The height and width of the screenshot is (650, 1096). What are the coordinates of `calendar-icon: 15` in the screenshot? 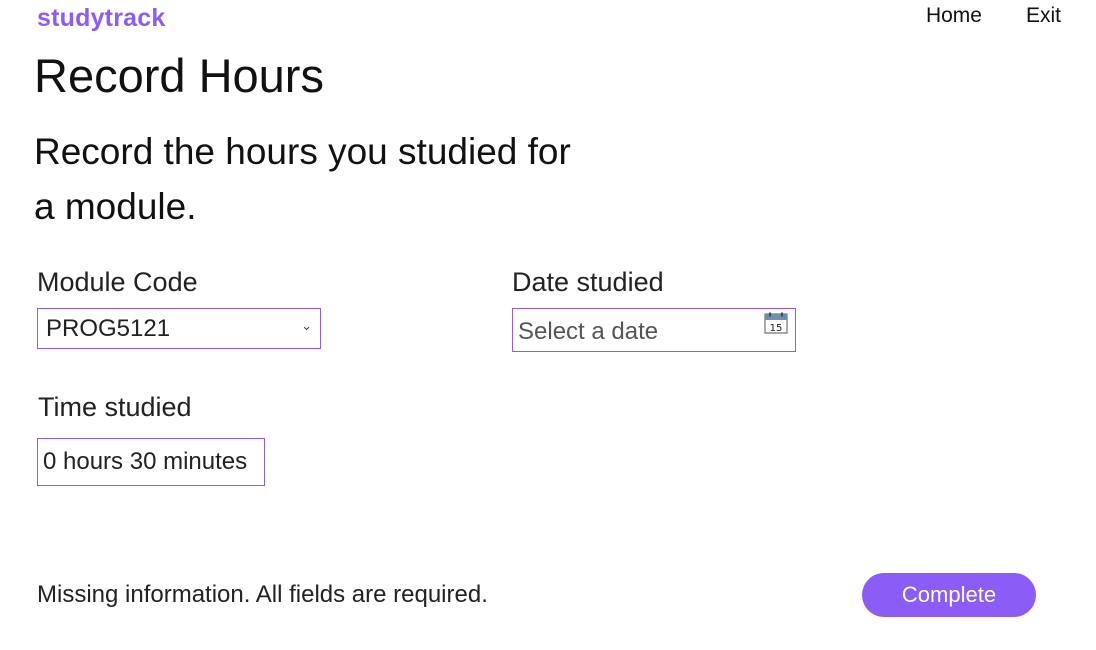 It's located at (776, 323).